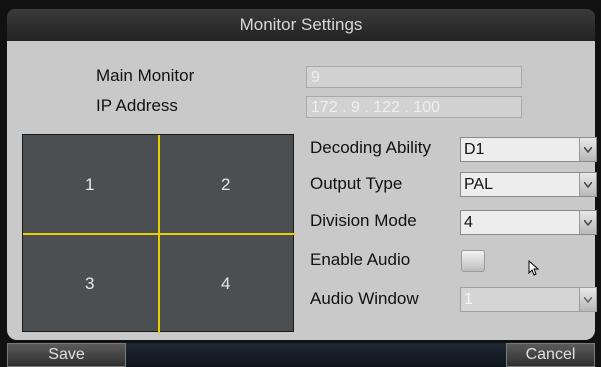 The width and height of the screenshot is (601, 367). What do you see at coordinates (468, 299) in the screenshot?
I see `audio-window-value: 1` at bounding box center [468, 299].